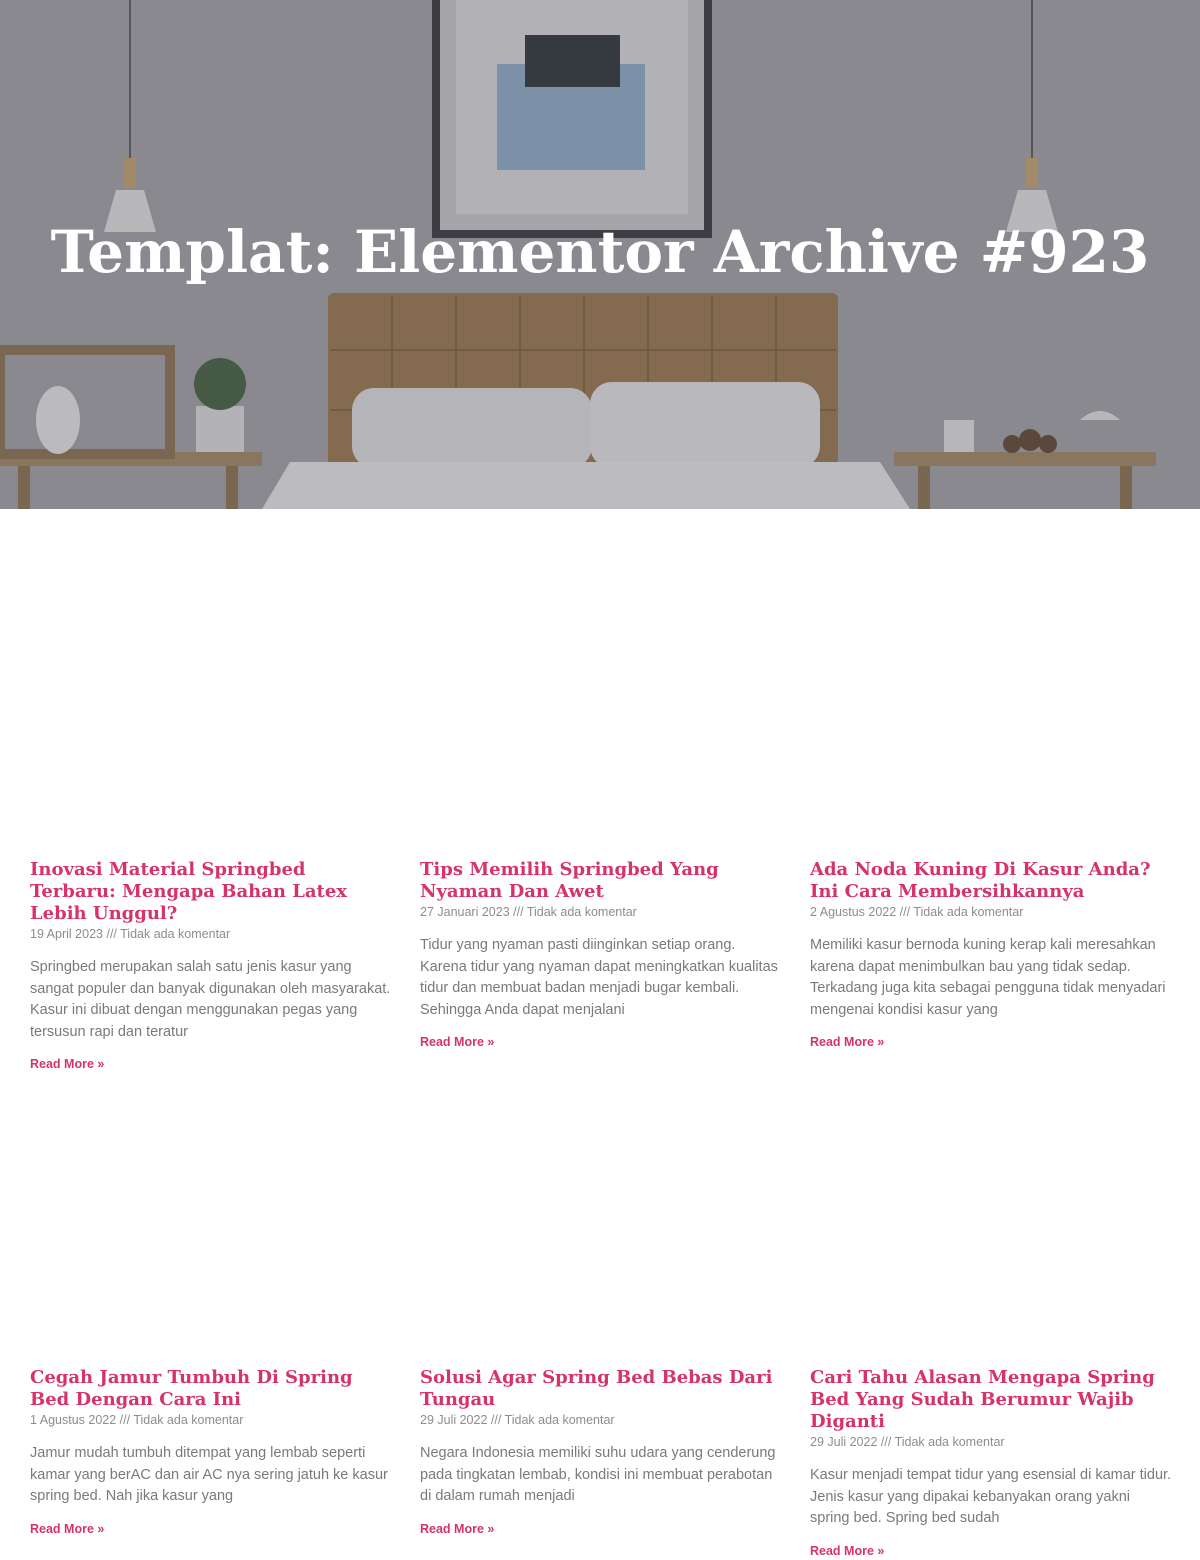 Image resolution: width=1200 pixels, height=1560 pixels. I want to click on post-title-link: Solusi Agar Spring Bed Bebas Dari Tungau, so click(601, 1389).